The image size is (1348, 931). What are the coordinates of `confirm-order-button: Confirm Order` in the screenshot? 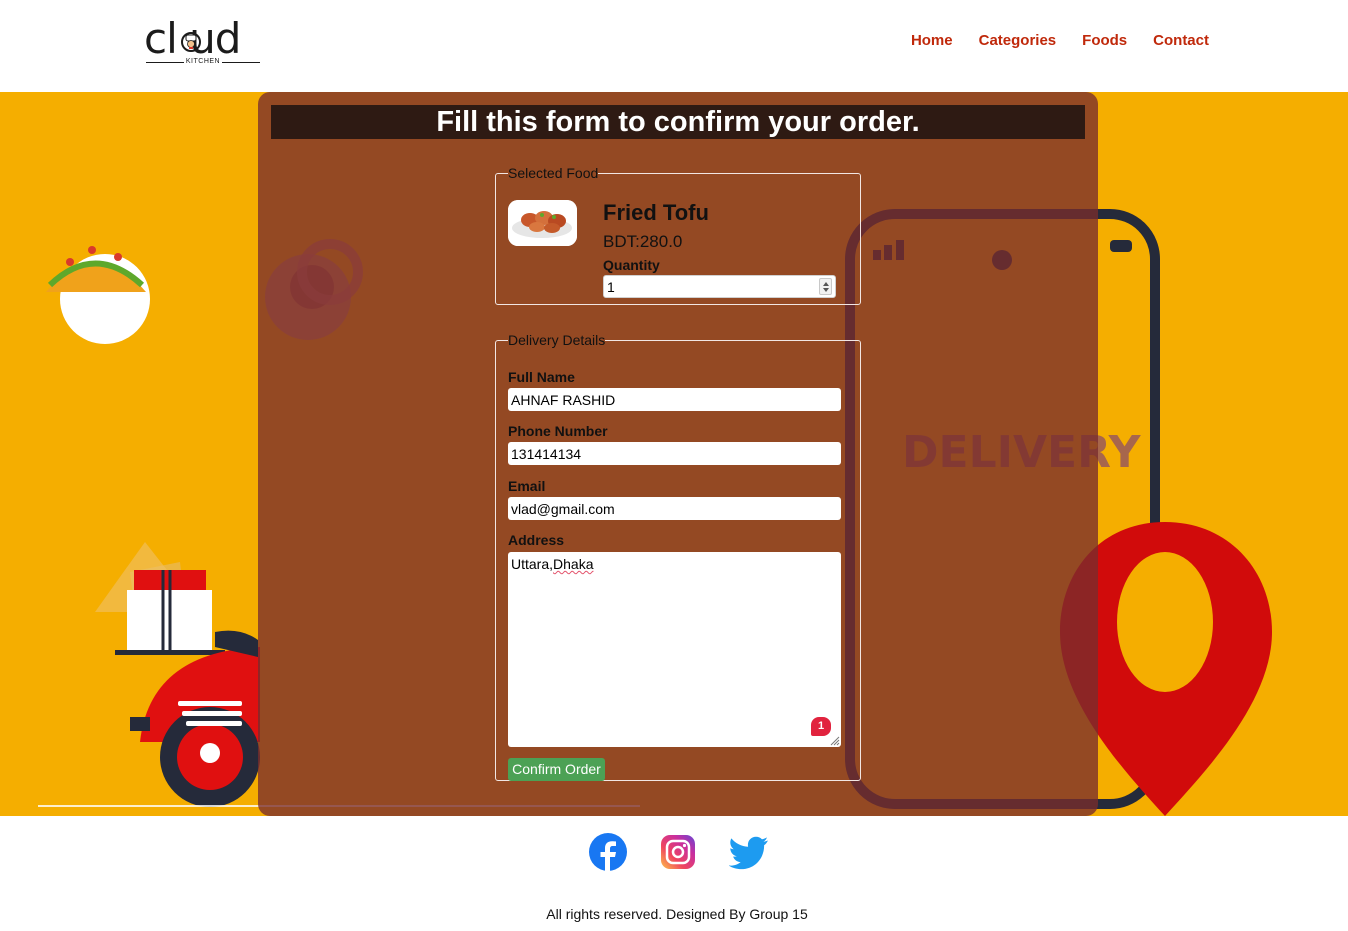 It's located at (556, 769).